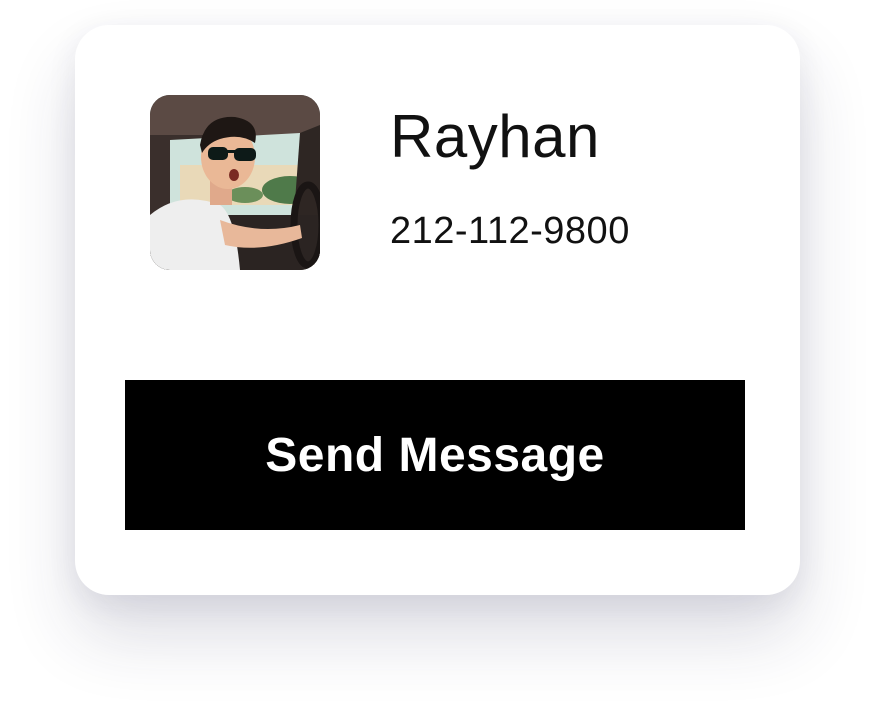 The width and height of the screenshot is (875, 720). Describe the element at coordinates (495, 136) in the screenshot. I see `contact-name: Rayhan` at that location.